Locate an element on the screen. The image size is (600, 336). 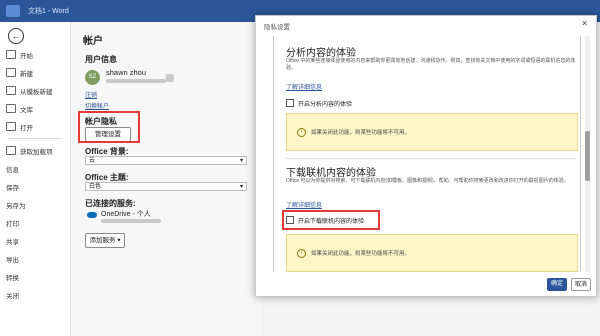
checkbox-icon is located at coordinates (290, 103).